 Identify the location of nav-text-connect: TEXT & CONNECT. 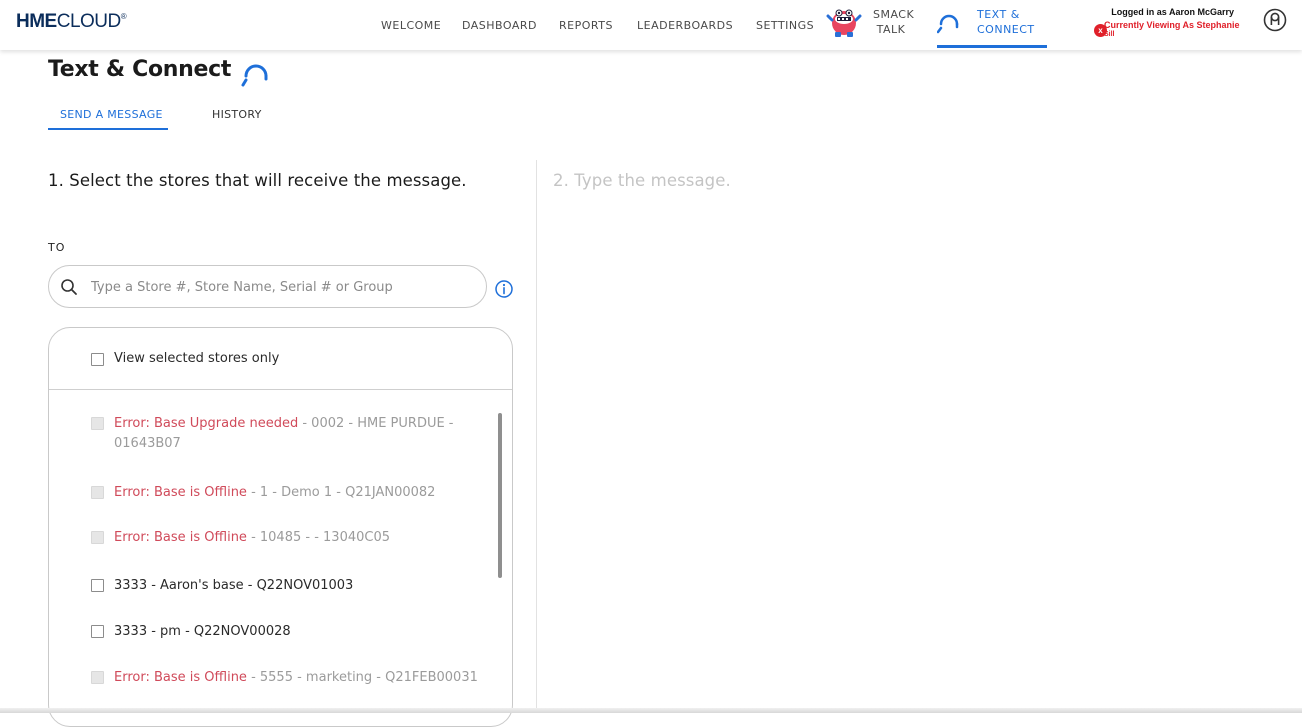
(992, 25).